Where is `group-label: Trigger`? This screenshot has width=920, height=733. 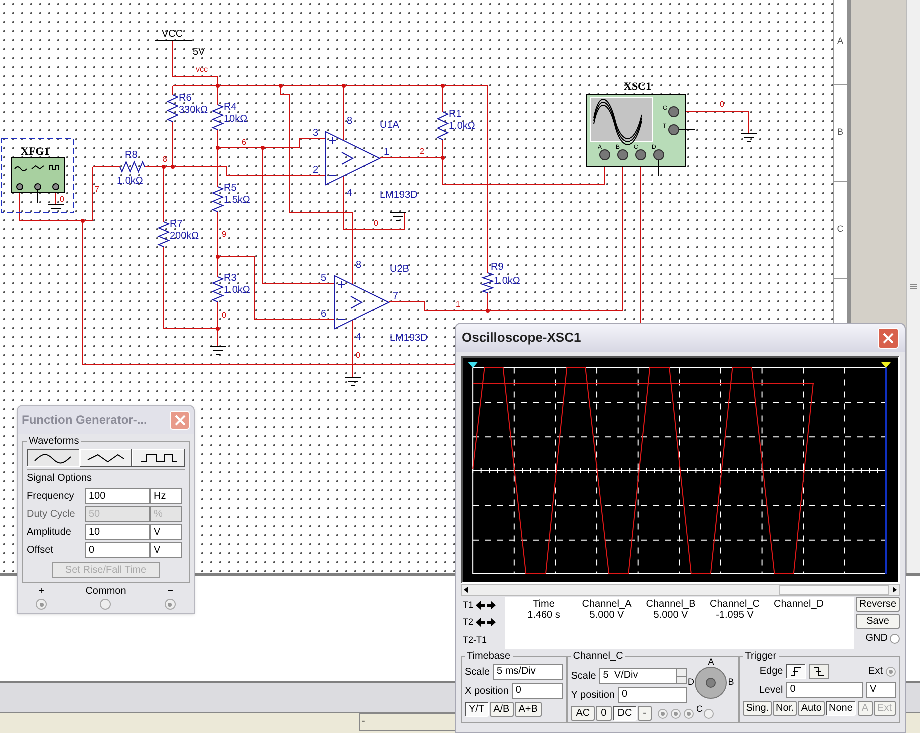 group-label: Trigger is located at coordinates (761, 657).